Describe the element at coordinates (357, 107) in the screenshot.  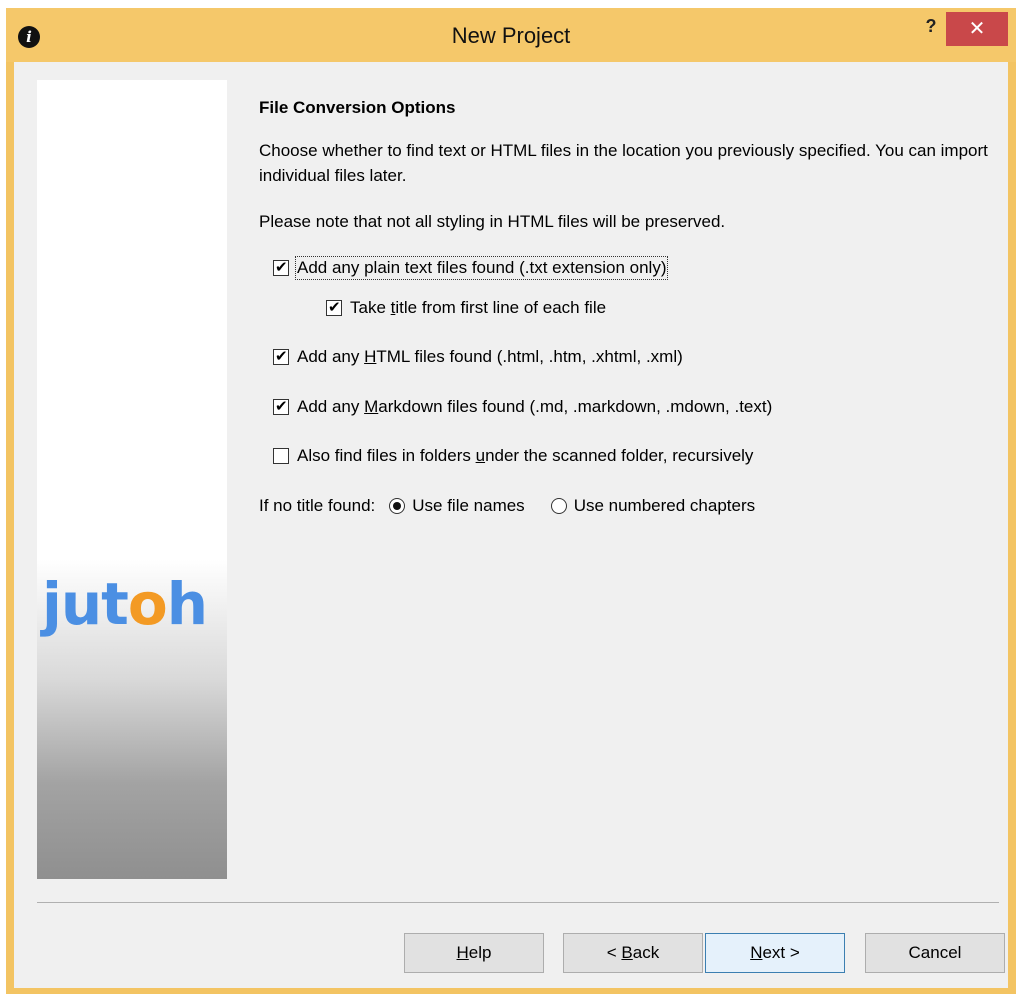
I see `page-heading: File Conversion Options` at that location.